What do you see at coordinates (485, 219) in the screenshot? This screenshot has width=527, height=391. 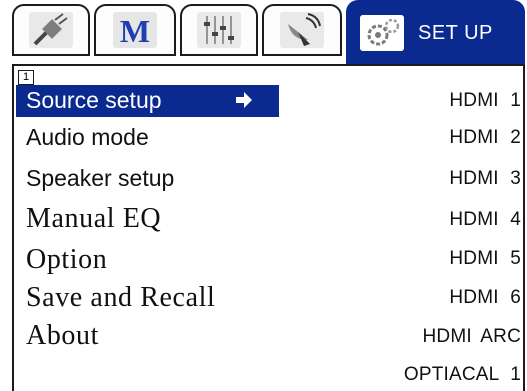 I see `input-hdmi-4: HDMI 4` at bounding box center [485, 219].